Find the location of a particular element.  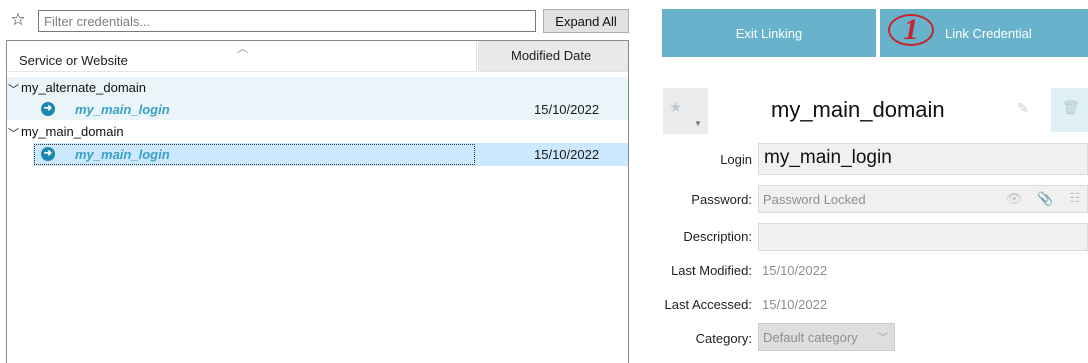

chevron-down-icon: ﹀ is located at coordinates (883, 338).